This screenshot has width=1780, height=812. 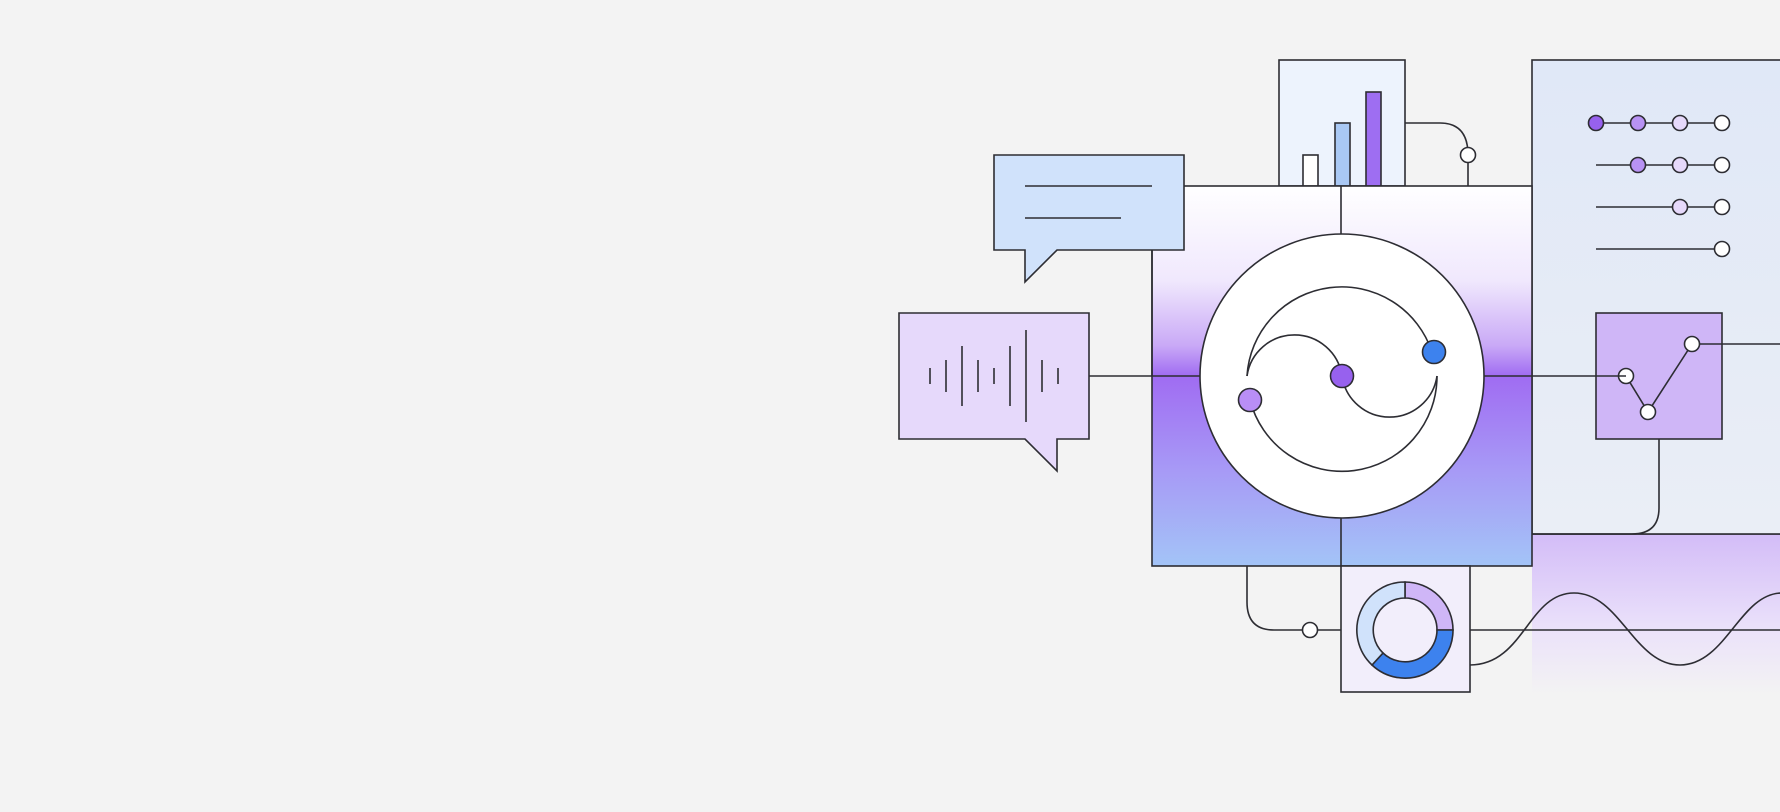 What do you see at coordinates (994, 392) in the screenshot?
I see `voice-waveform-icon` at bounding box center [994, 392].